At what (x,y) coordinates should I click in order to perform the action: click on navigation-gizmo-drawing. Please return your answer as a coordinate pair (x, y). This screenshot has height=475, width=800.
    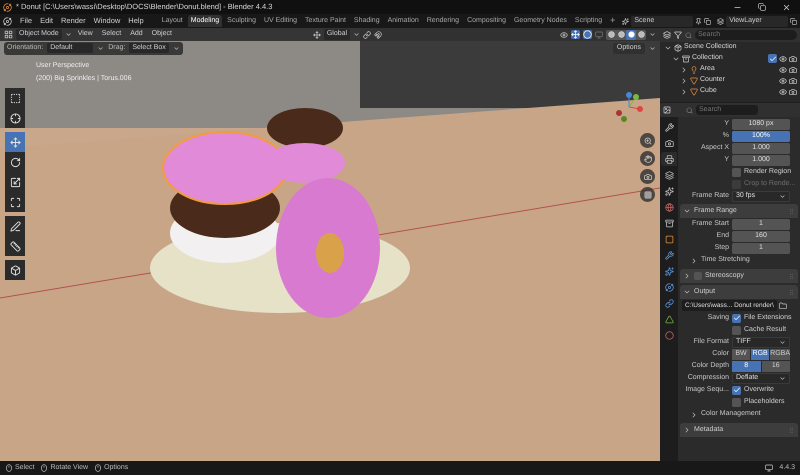
    Looking at the image, I should click on (629, 107).